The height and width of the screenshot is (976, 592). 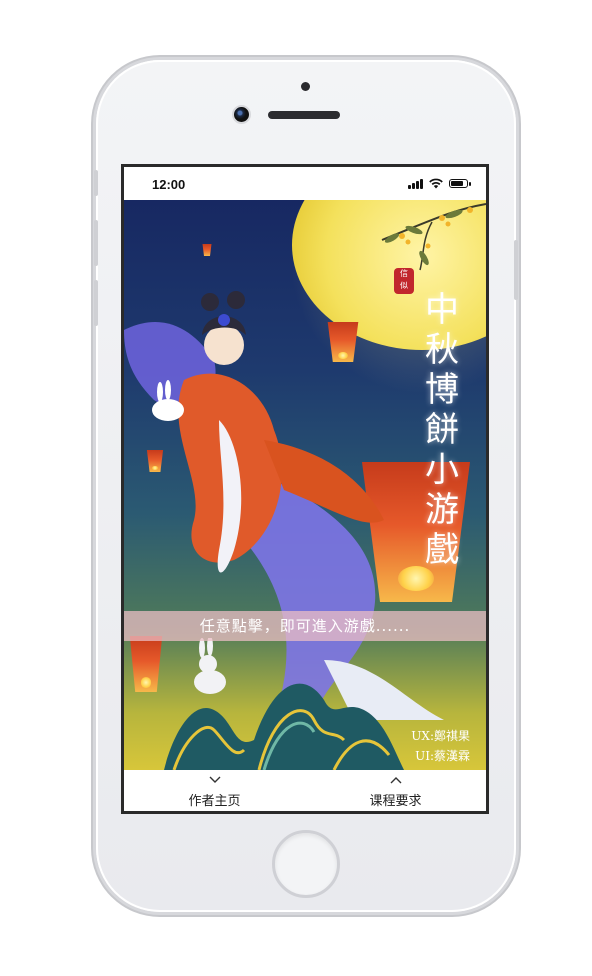 I want to click on ux-credit: UX:鄭祺果, so click(x=440, y=736).